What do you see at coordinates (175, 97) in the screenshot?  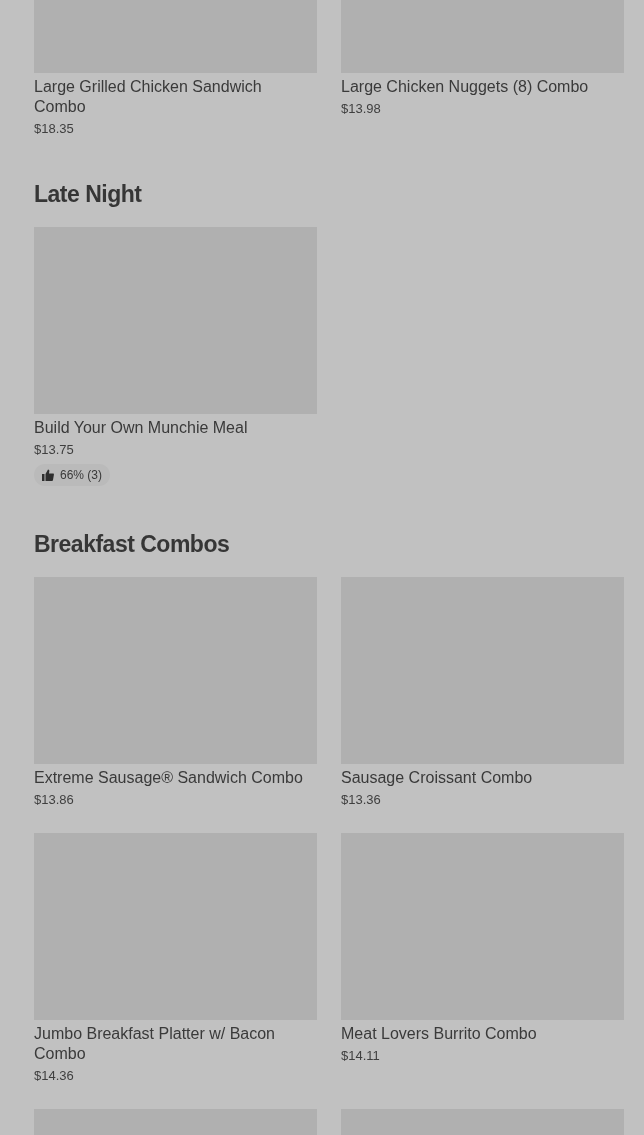 I see `item-name: Large Grilled Chicken Sandwich Combo` at bounding box center [175, 97].